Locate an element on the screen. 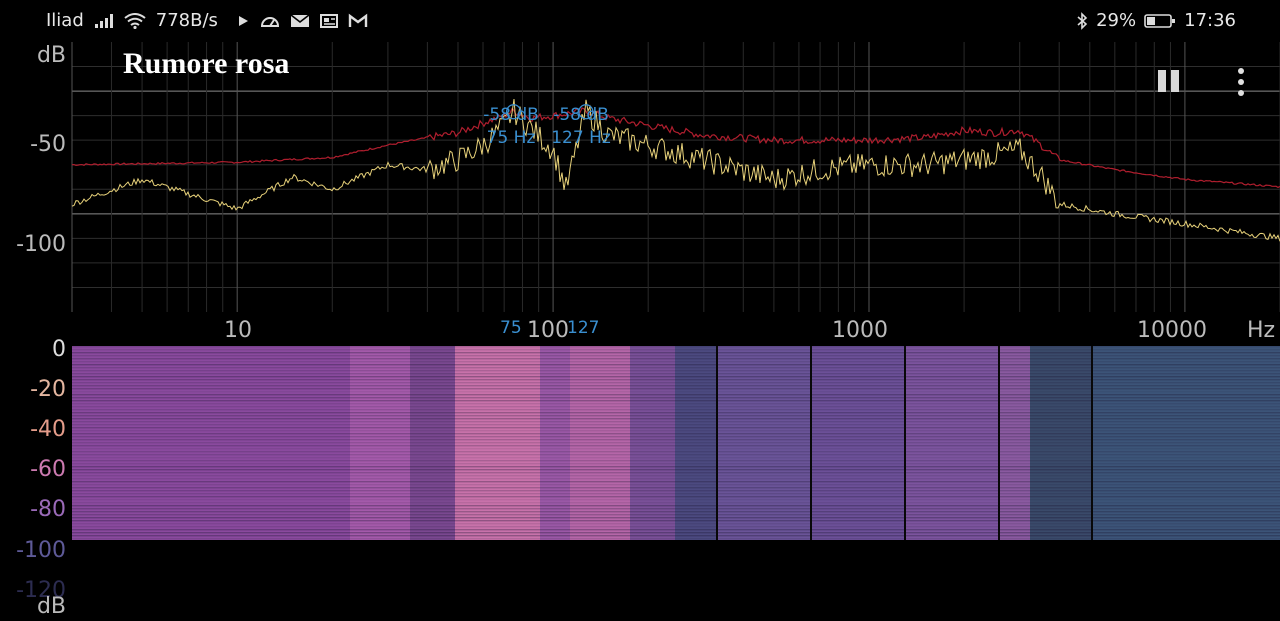  pause-button is located at coordinates (1168, 82).